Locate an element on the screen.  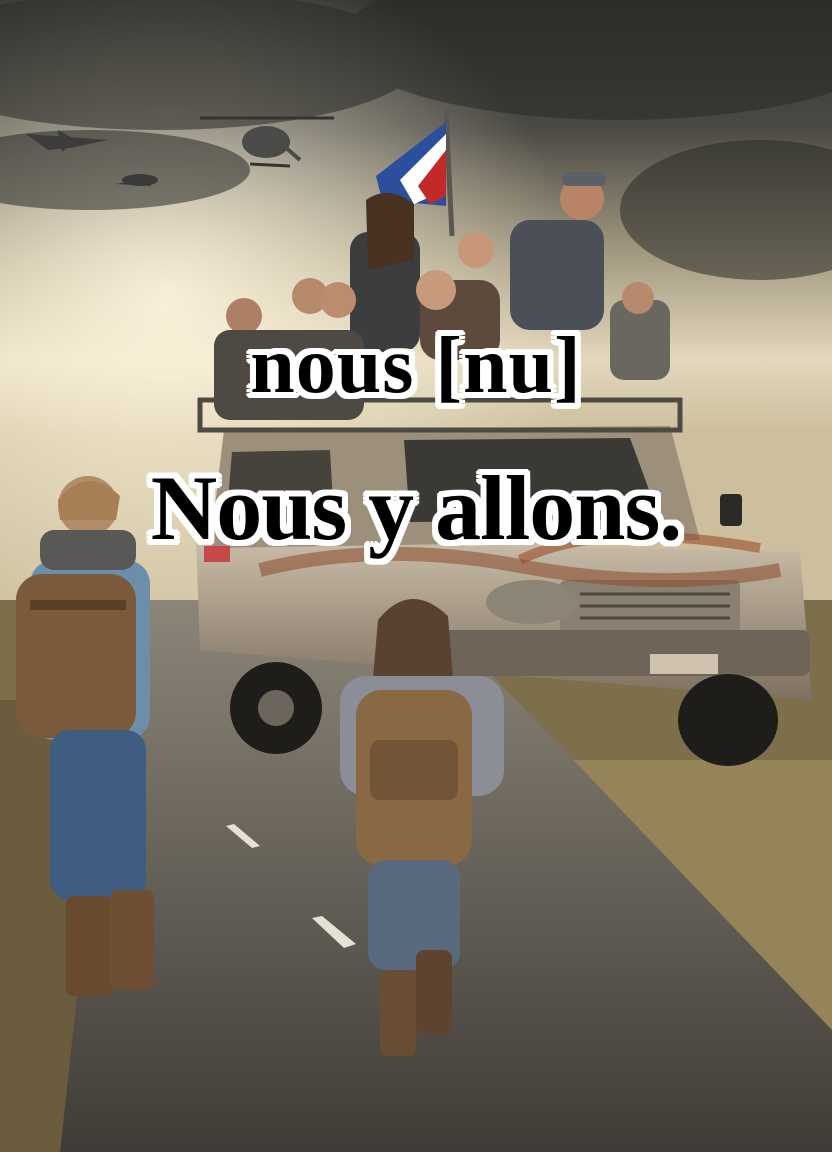
front-right-wheel is located at coordinates (728, 720).